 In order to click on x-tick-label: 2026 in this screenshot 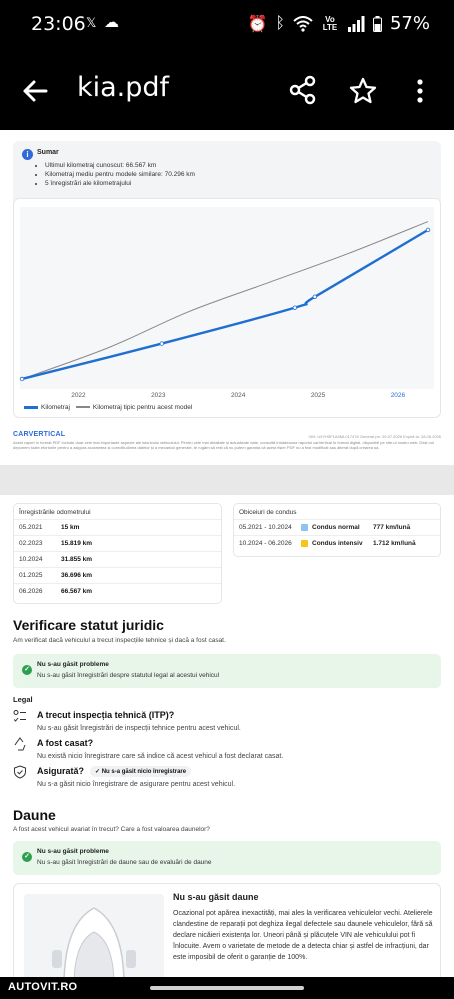, I will do `click(398, 395)`.